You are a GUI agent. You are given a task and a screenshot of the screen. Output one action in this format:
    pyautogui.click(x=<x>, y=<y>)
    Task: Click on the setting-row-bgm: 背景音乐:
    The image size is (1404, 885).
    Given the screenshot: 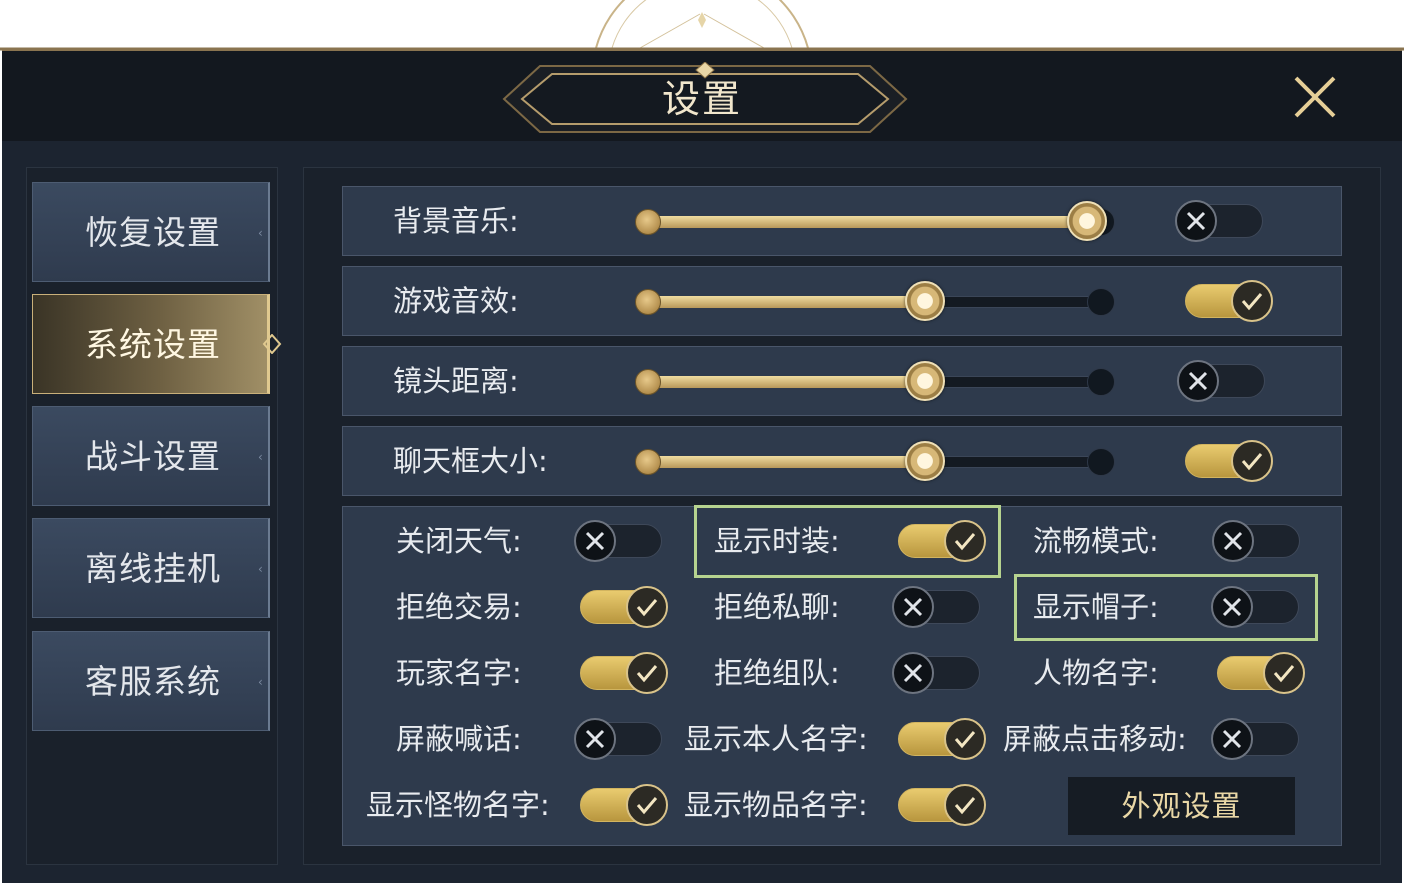 What is the action you would take?
    pyautogui.click(x=842, y=221)
    